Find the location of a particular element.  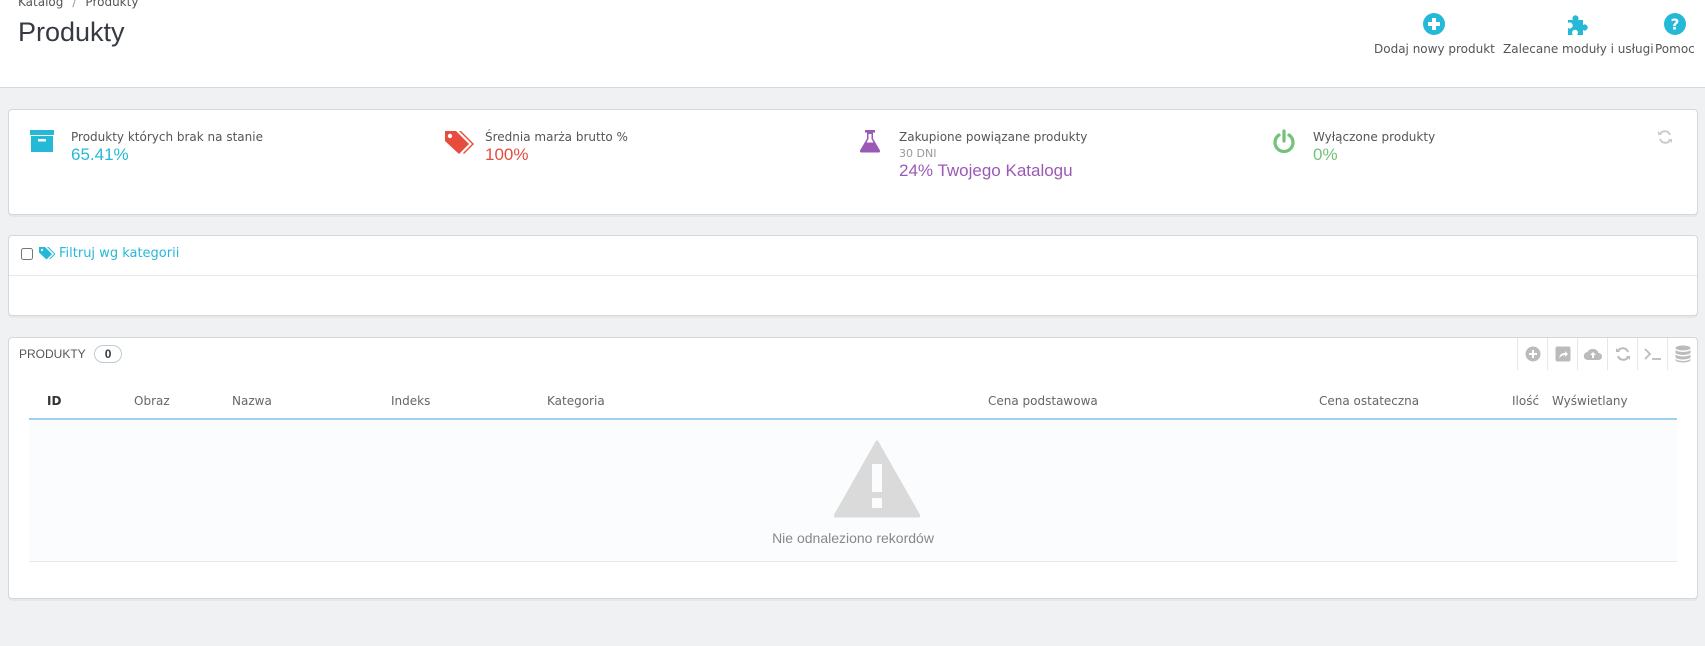

kpi-out-of-stock-title: Produkty których brak na stanie is located at coordinates (167, 137).